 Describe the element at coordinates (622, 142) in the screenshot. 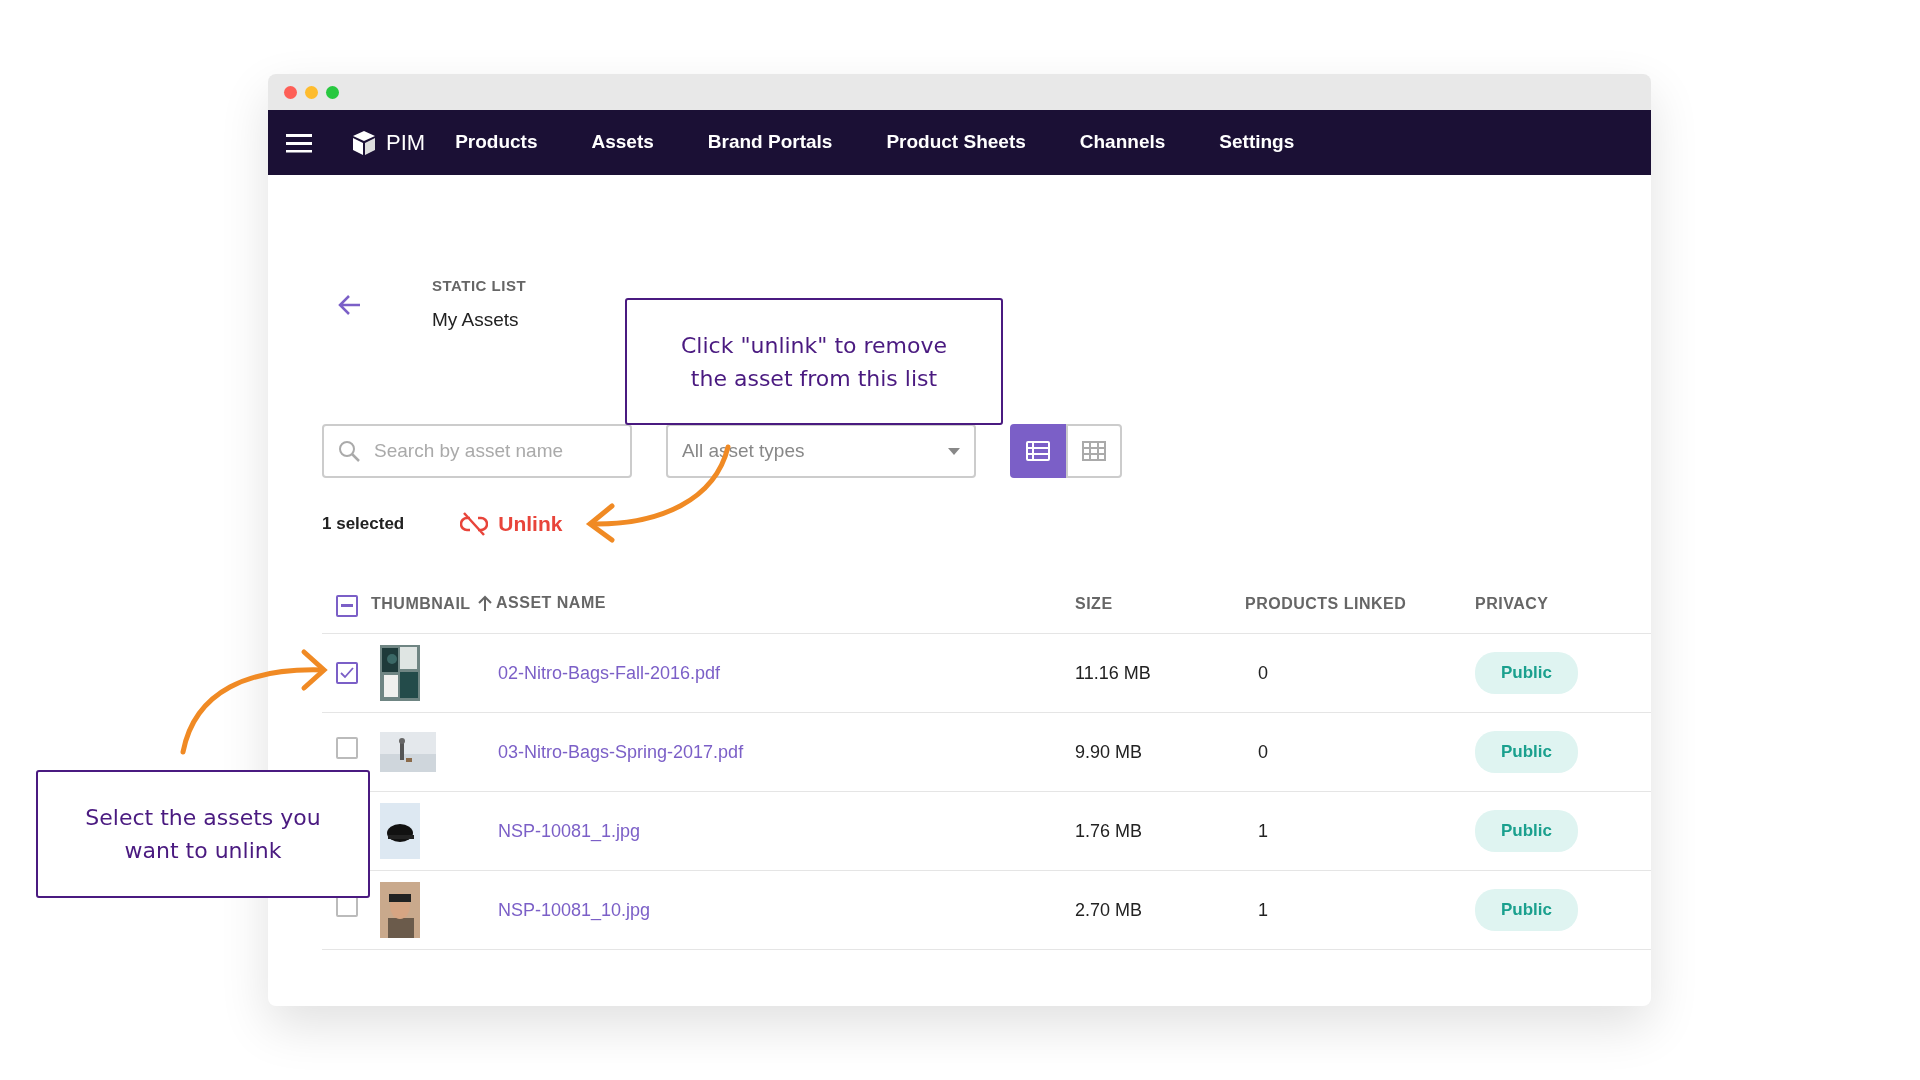

I see `nav-link-item: Assets` at that location.